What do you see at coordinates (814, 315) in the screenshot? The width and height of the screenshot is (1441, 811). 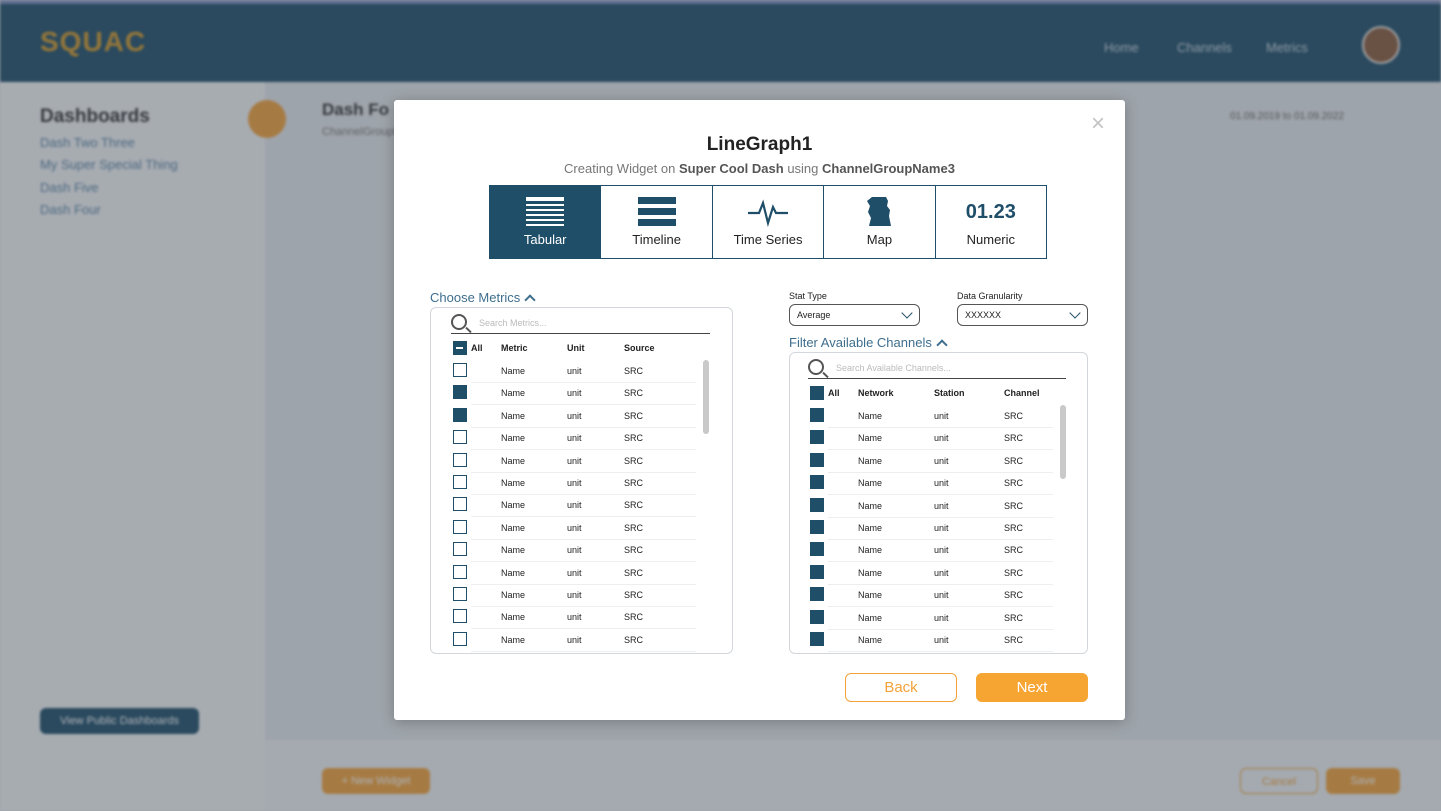 I see `stat-type-value: Average` at bounding box center [814, 315].